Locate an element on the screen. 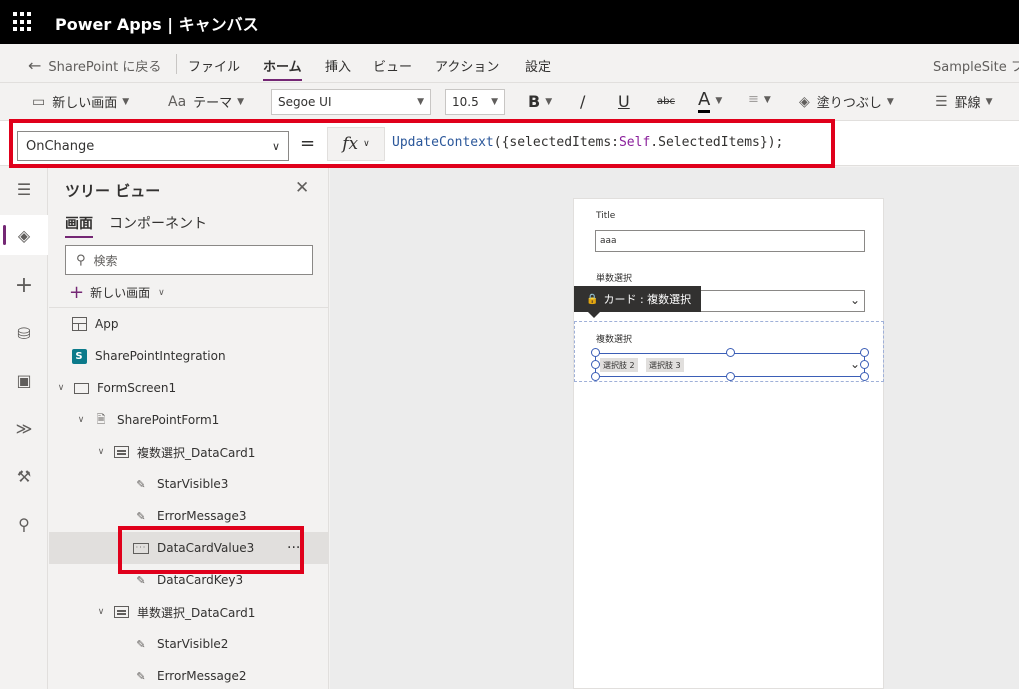 This screenshot has height=689, width=1019. formula-args-1: ({selectedItems: is located at coordinates (556, 142).